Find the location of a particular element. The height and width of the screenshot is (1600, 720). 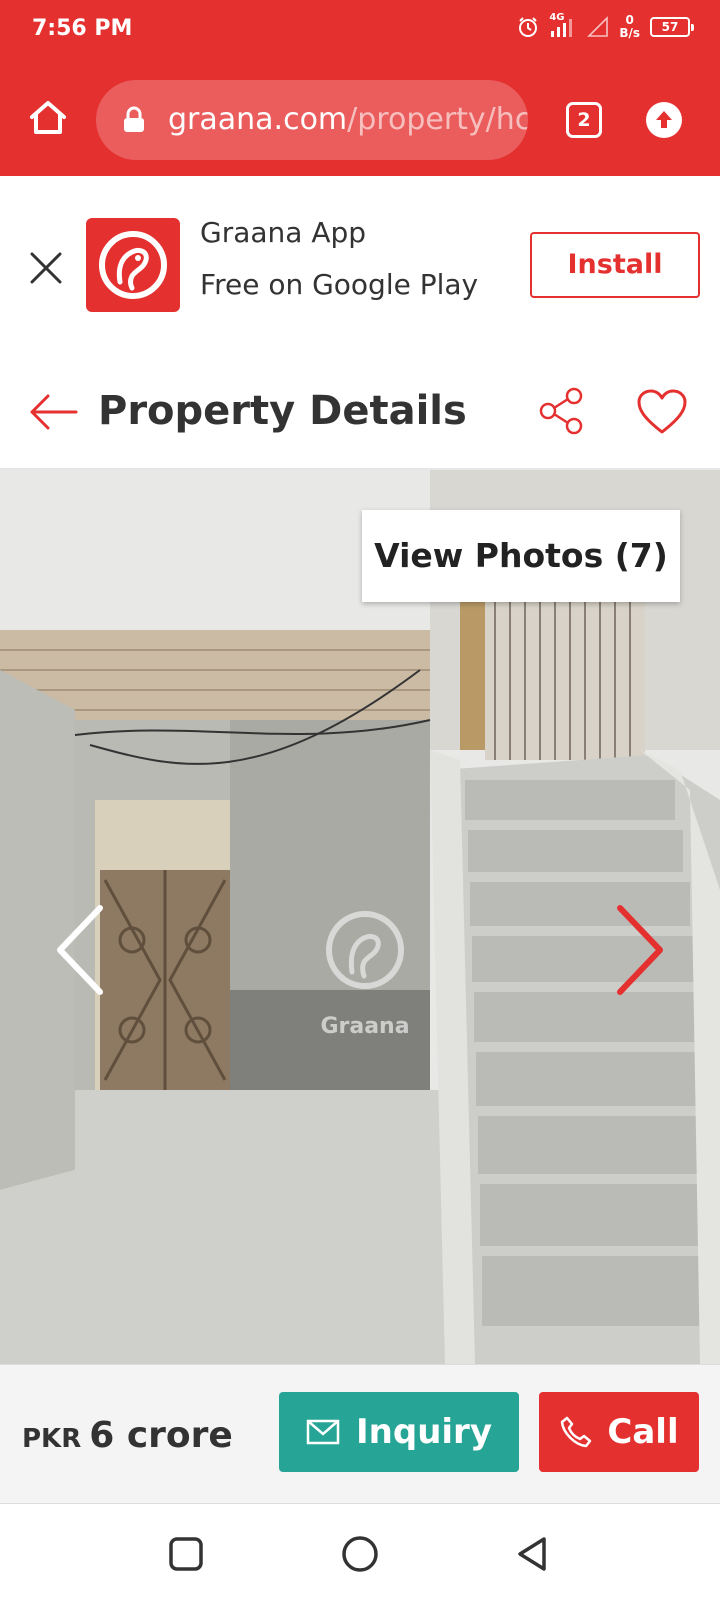

signal-empty-icon is located at coordinates (598, 26).